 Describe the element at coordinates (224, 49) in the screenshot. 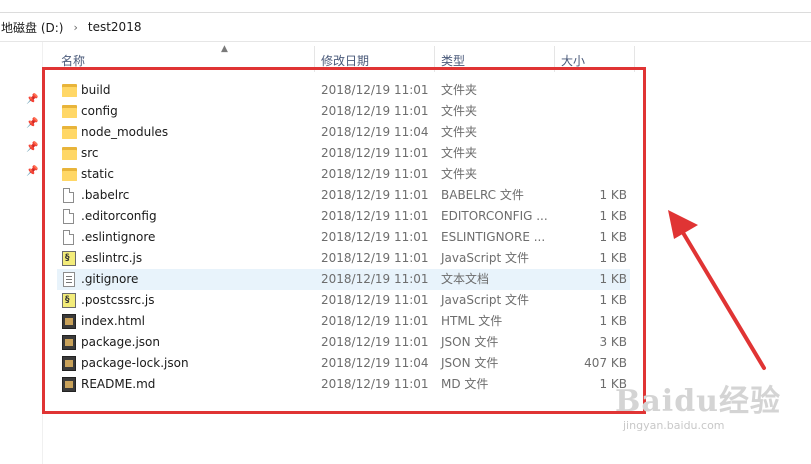

I see `sort-ascending-icon: ▲` at that location.